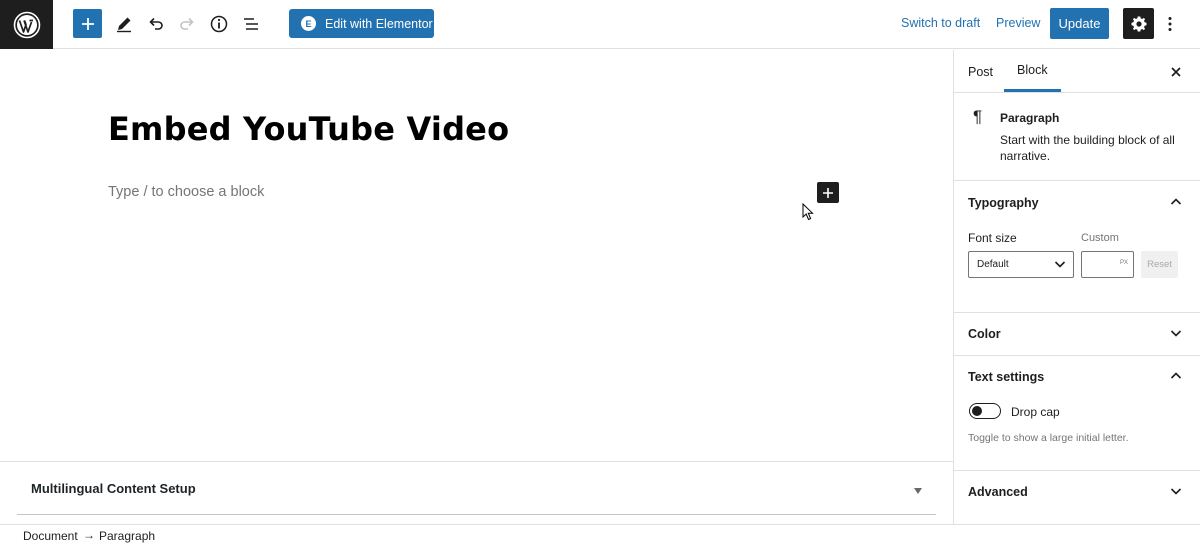  I want to click on mouse-cursor-icon, so click(808, 212).